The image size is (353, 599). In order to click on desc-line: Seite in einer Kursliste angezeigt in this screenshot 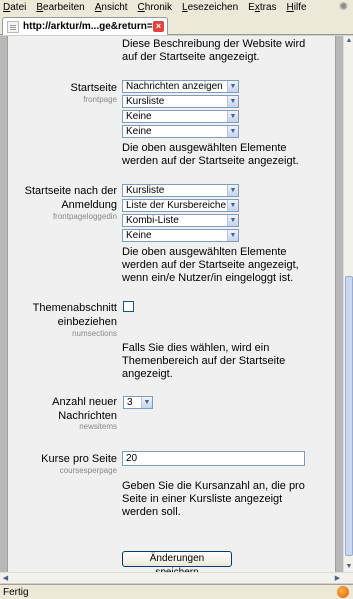, I will do `click(202, 499)`.